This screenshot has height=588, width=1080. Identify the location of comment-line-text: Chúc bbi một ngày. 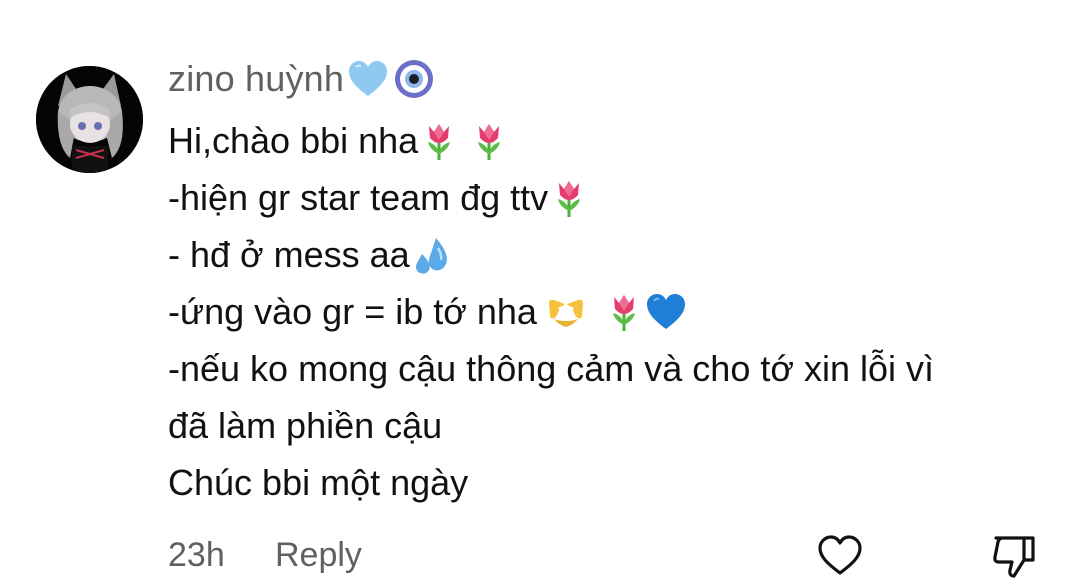
(318, 482).